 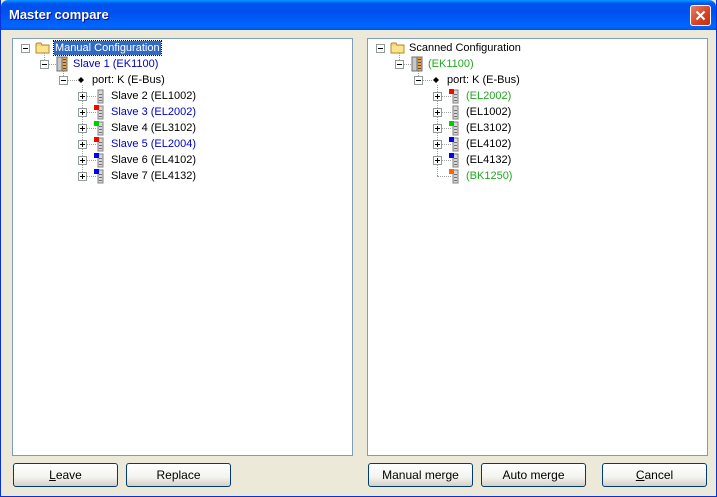 I want to click on tree-node-label: Slave 3 (EL2002), so click(x=153, y=112).